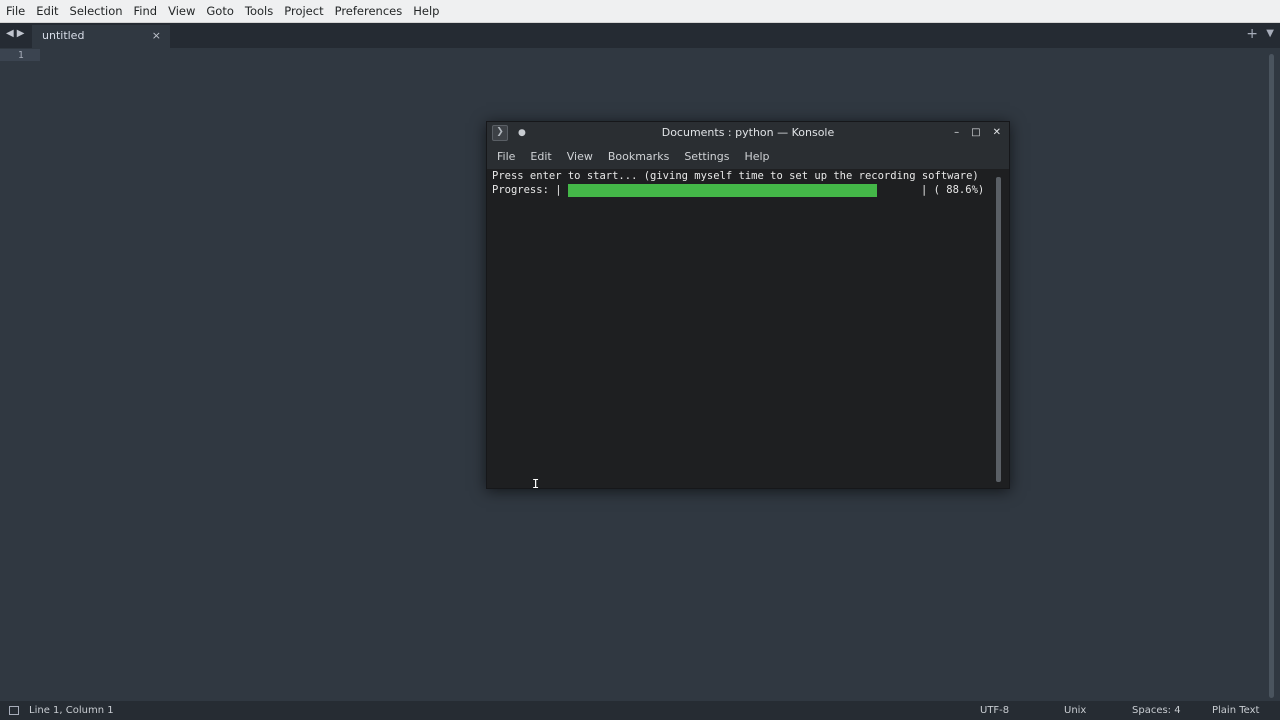 The image size is (1280, 720). I want to click on tab-untitled: untitled ×, so click(101, 36).